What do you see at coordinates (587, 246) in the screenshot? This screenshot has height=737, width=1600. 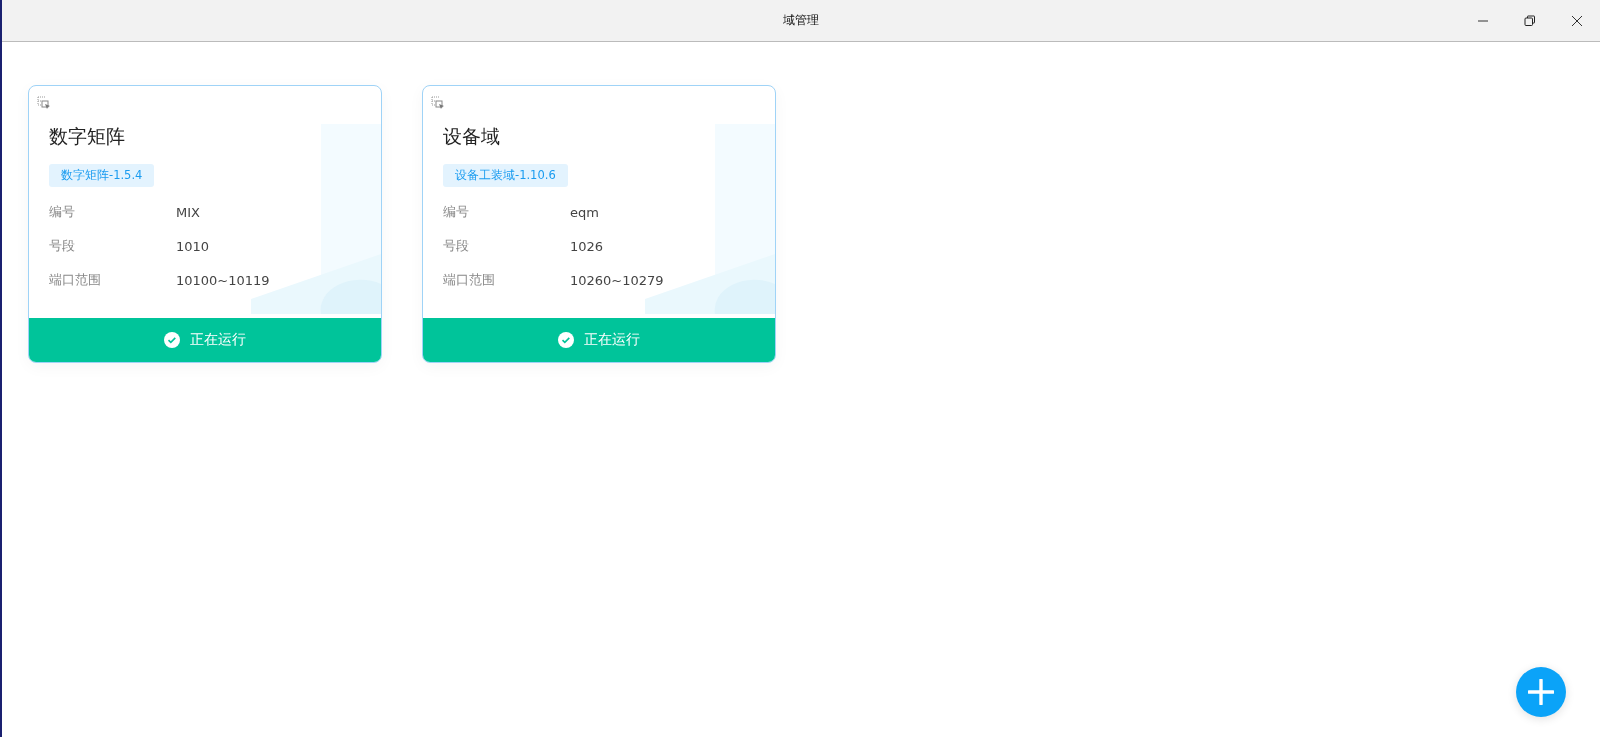 I see `field-value: 1026` at bounding box center [587, 246].